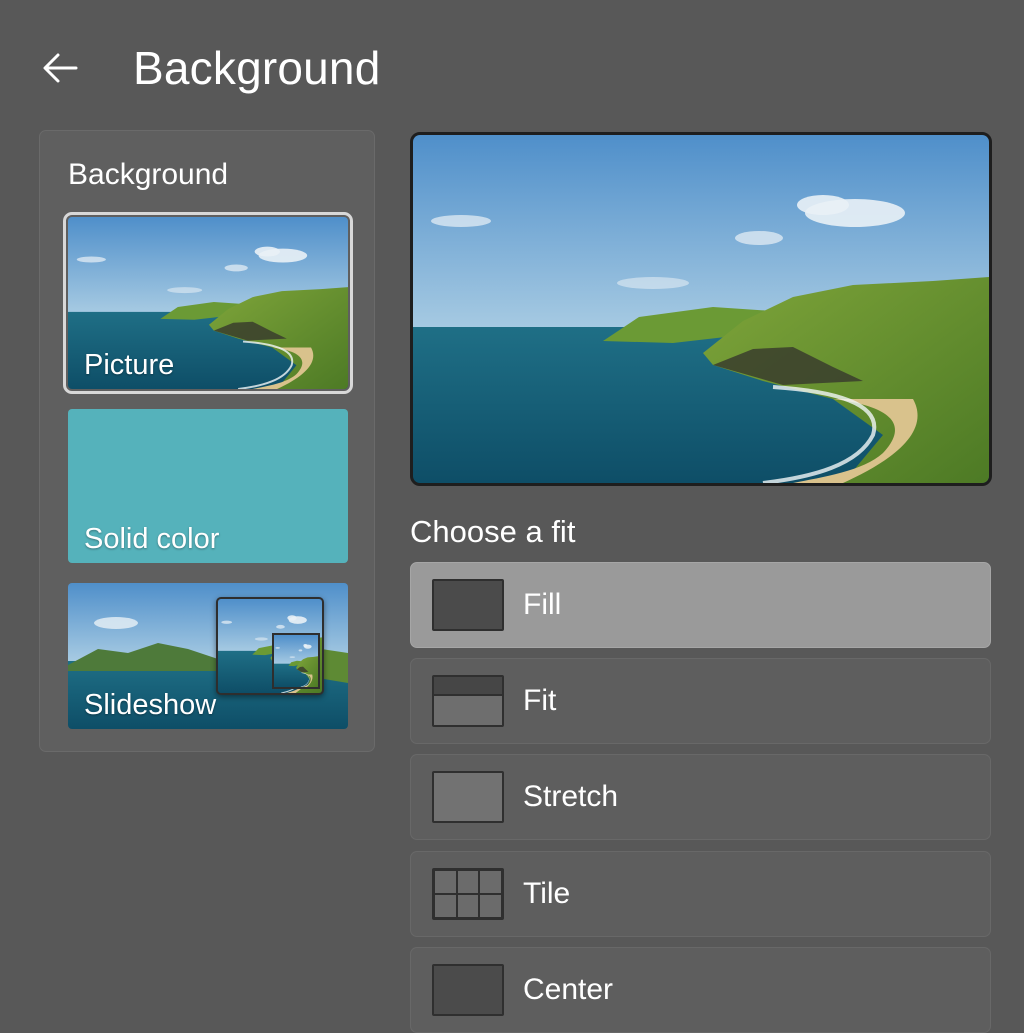  I want to click on fit-label-tile: Tile, so click(547, 893).